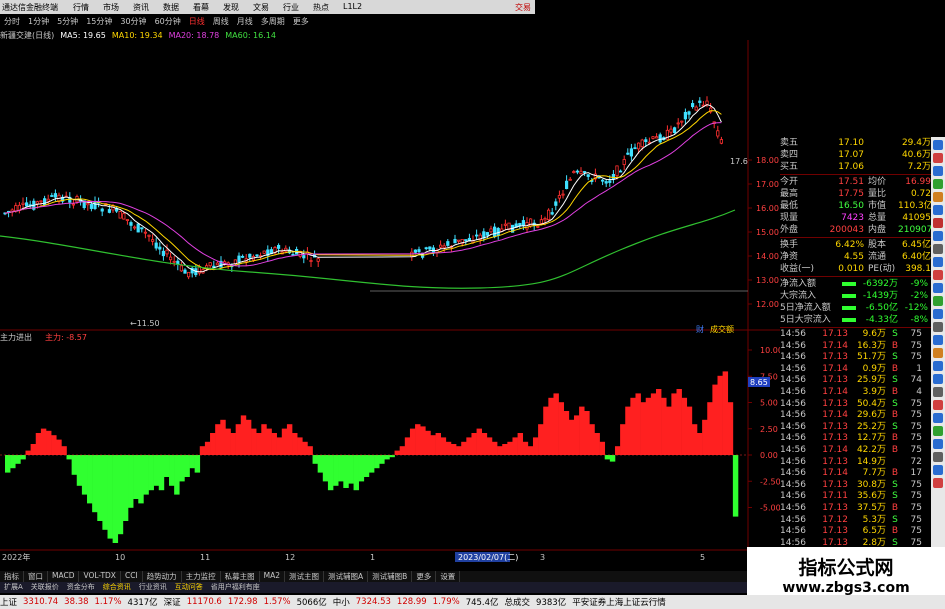 The width and height of the screenshot is (945, 609). Describe the element at coordinates (321, 7) in the screenshot. I see `menu-item: 热点` at that location.